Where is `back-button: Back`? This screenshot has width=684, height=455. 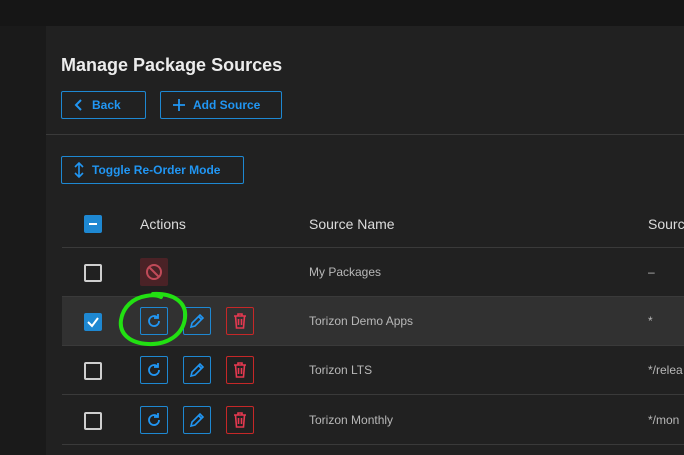 back-button: Back is located at coordinates (103, 105).